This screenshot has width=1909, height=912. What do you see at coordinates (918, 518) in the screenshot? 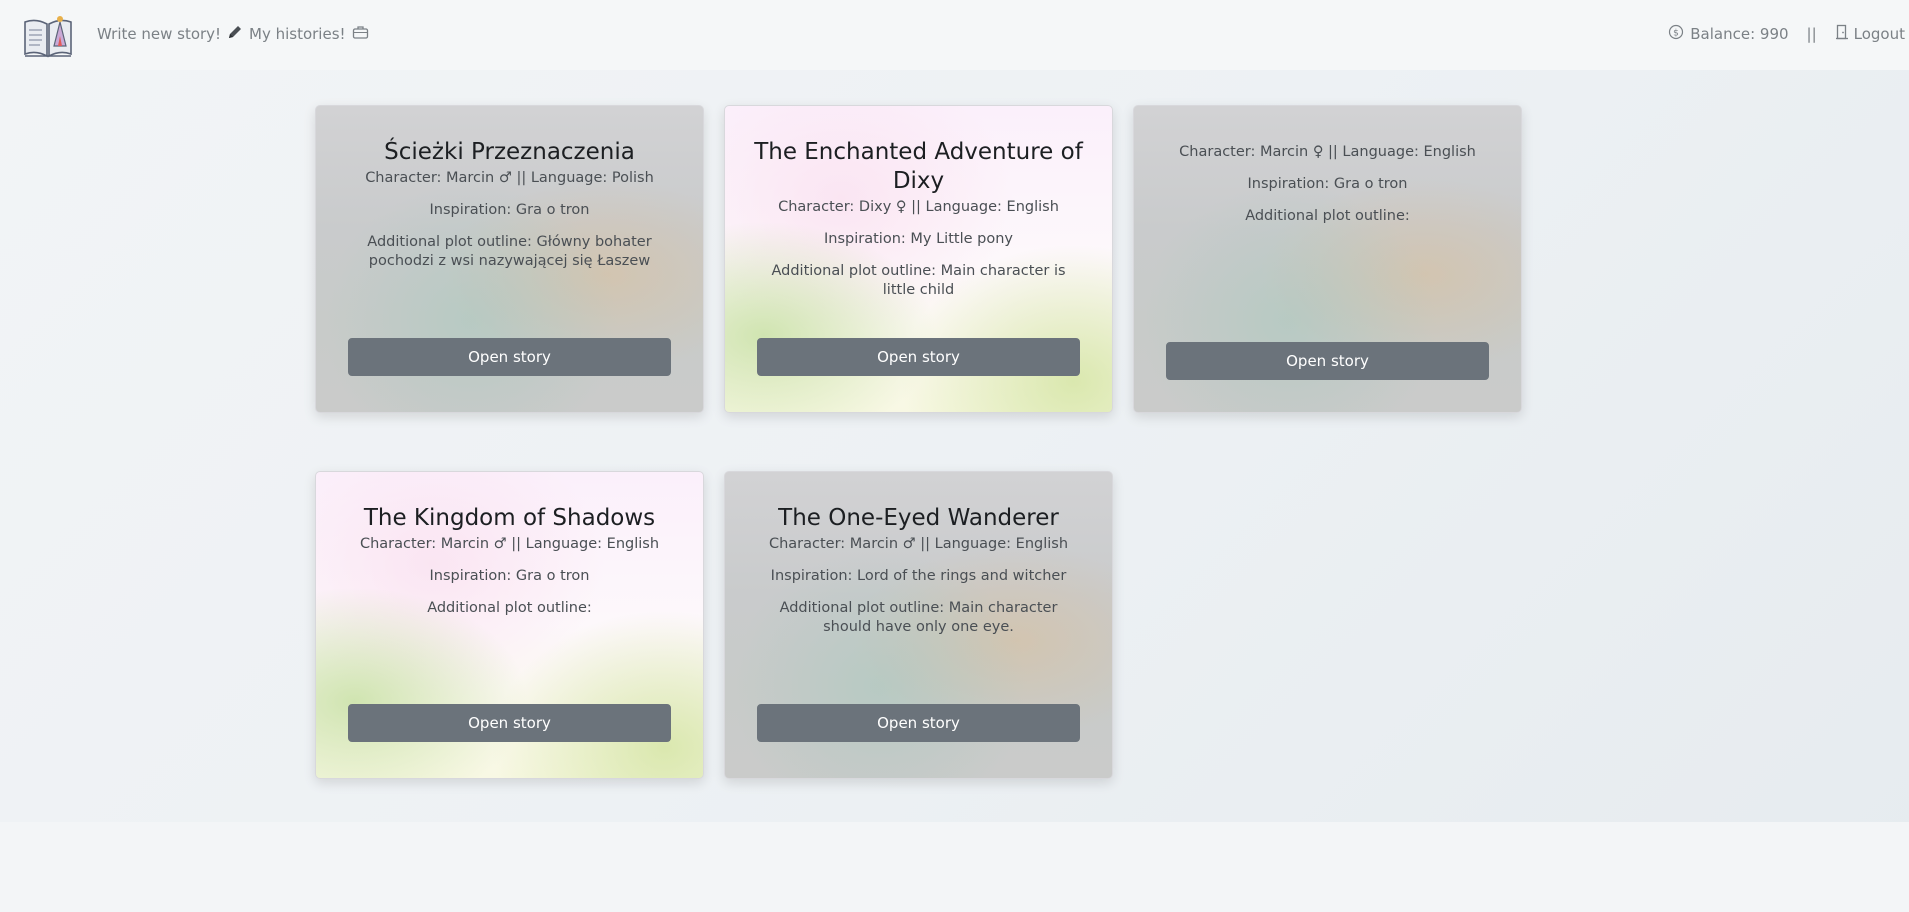
I see `story-title: The One-Eyed Wanderer` at bounding box center [918, 518].